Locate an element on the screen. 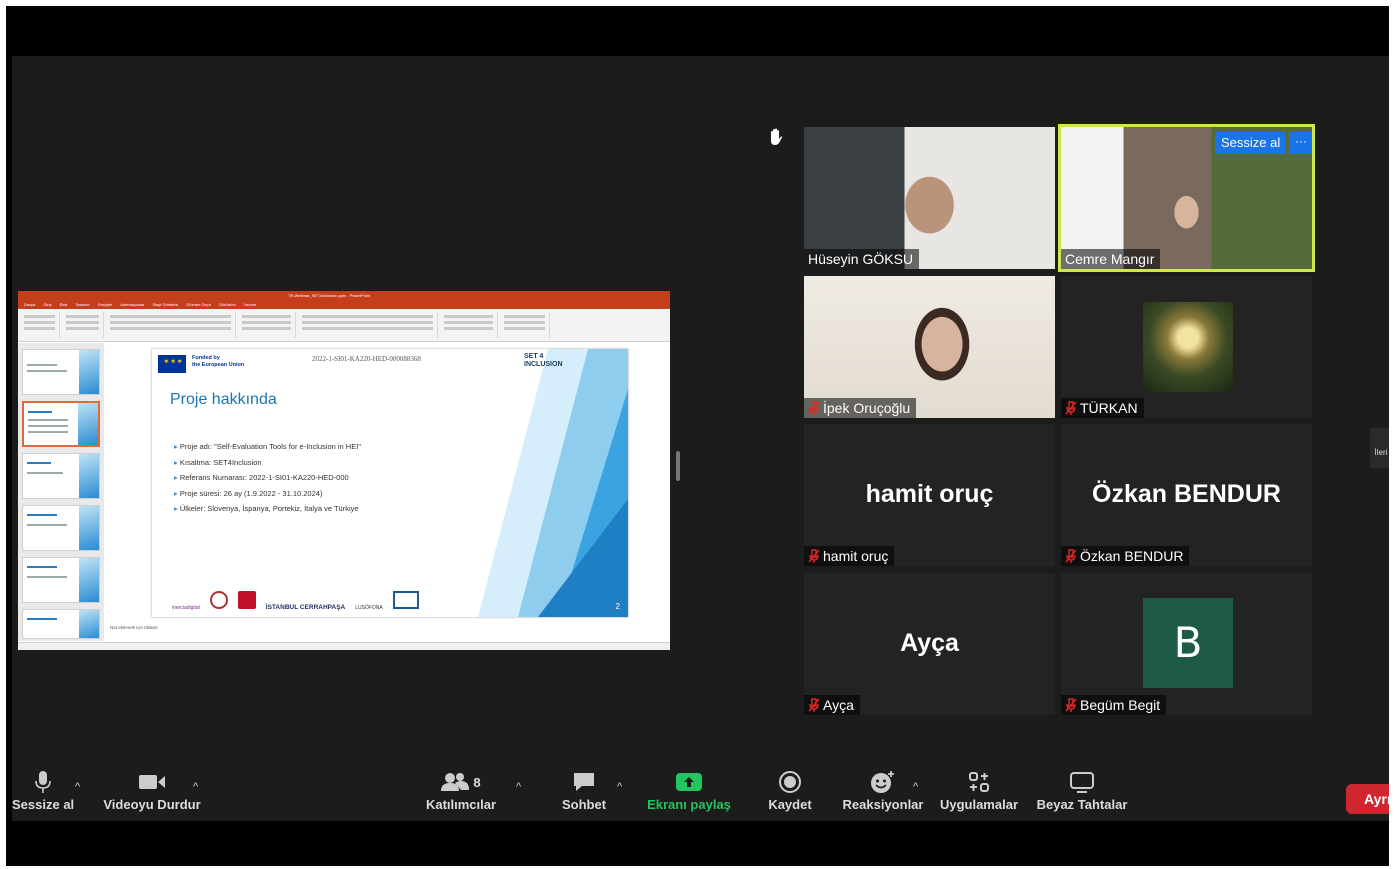 The image size is (1394, 869). inercia-logo: inerciadigital is located at coordinates (186, 608).